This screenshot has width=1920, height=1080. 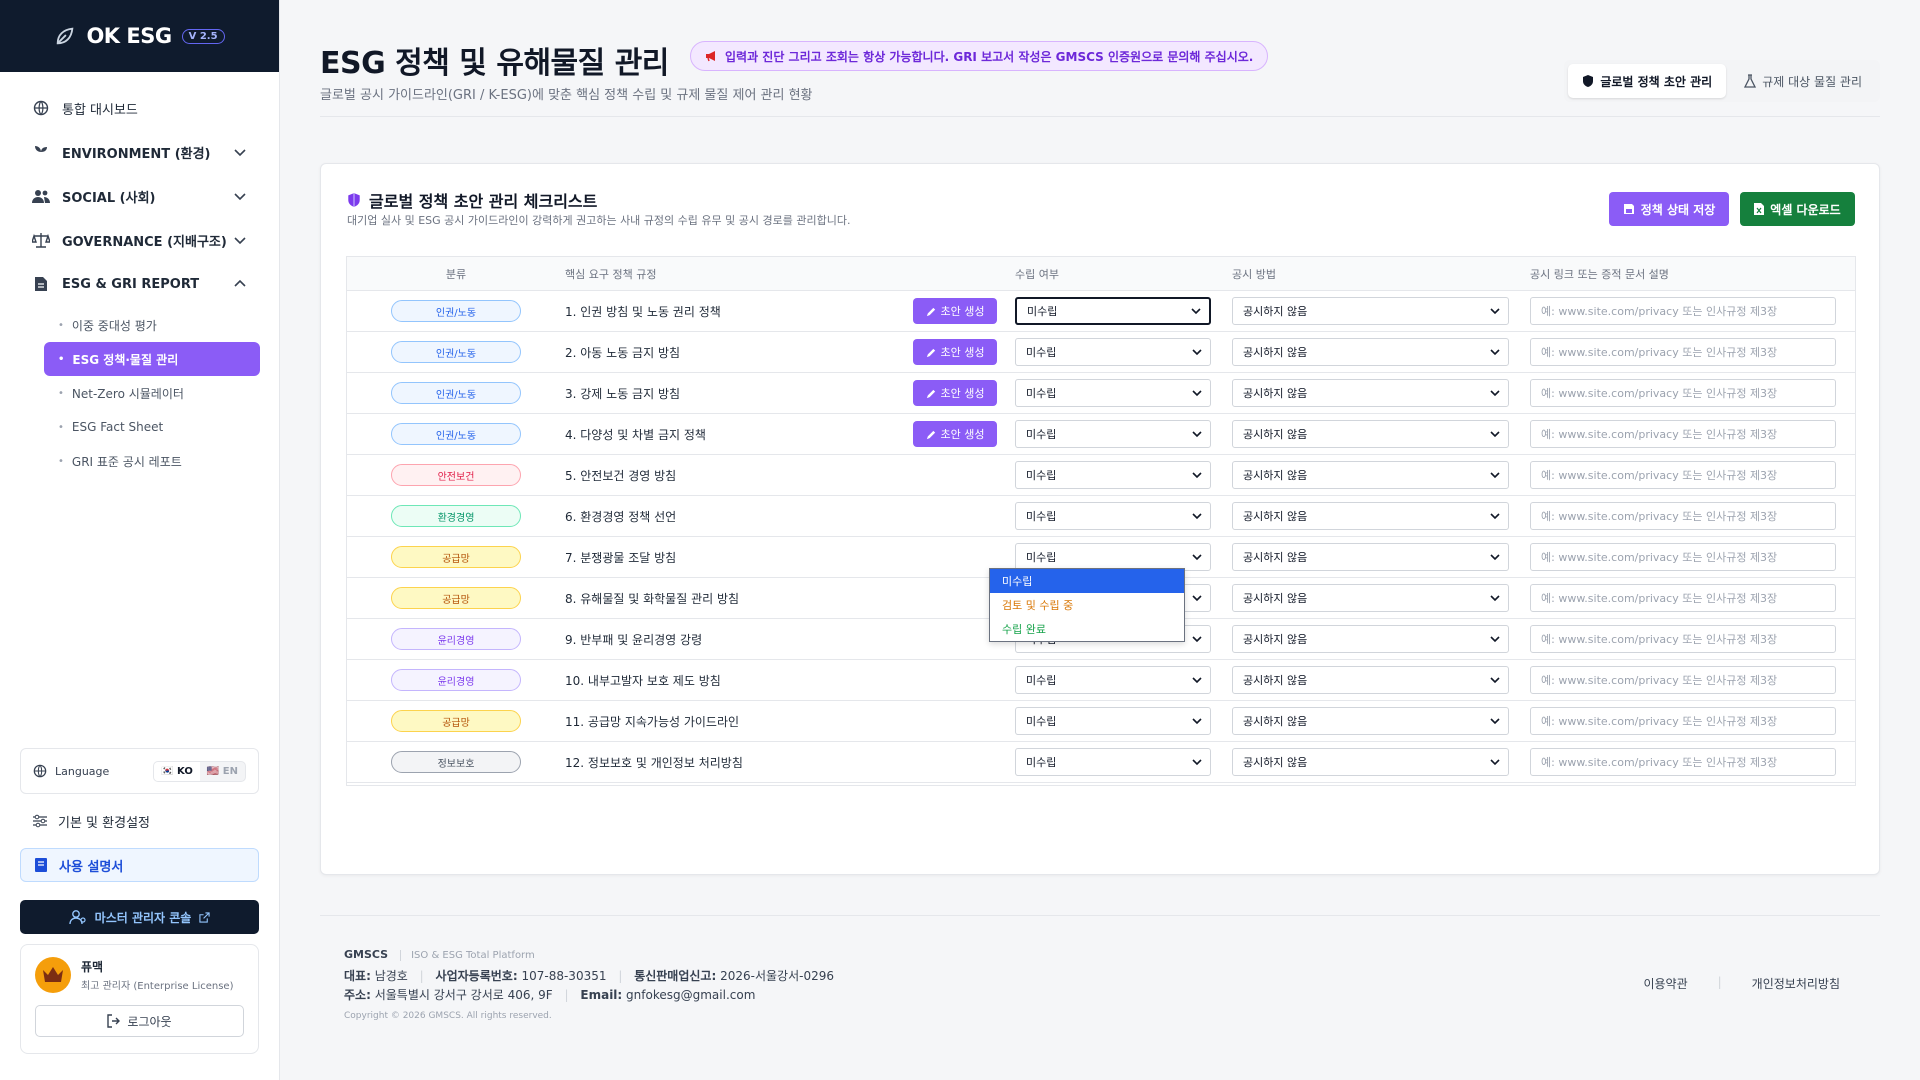 I want to click on save-policy-button: 정책 상태 저장, so click(x=1669, y=209).